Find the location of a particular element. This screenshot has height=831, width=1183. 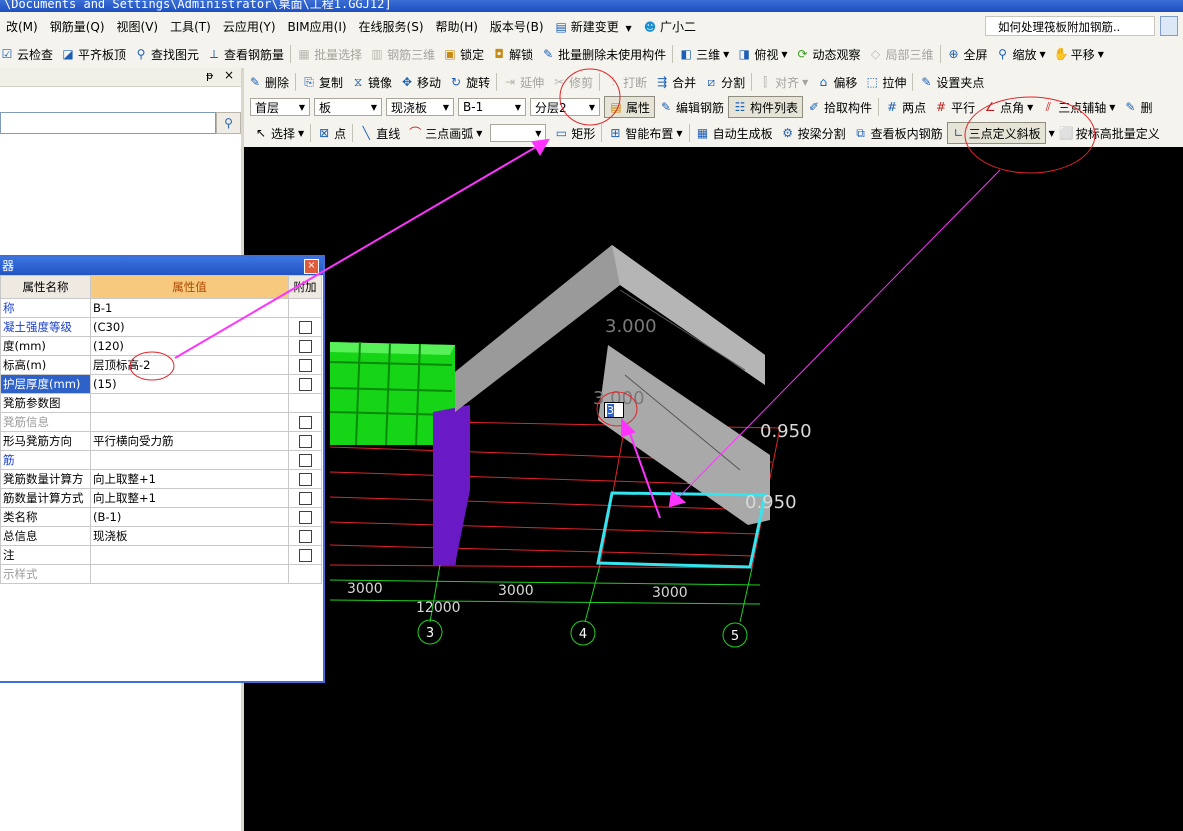

property-row: 形马凳筋方向 平行横向受力筋 is located at coordinates (161, 441).